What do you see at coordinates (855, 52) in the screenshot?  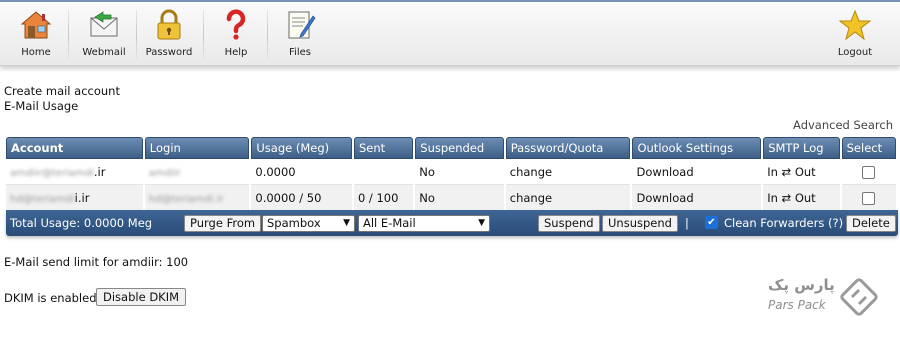 I see `toolbar-logout-label: Logout` at bounding box center [855, 52].